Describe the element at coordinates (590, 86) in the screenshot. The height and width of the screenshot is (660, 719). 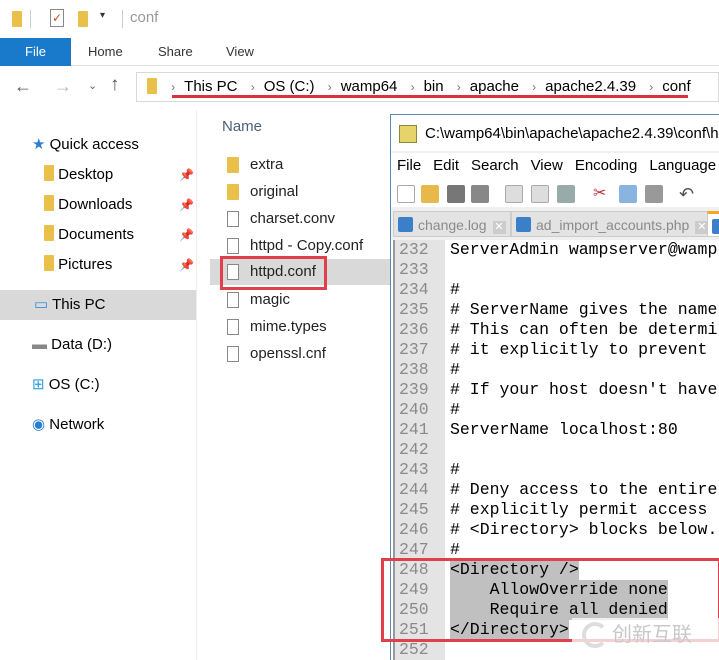
I see `breadcrumb-item: apache2.4.39` at that location.